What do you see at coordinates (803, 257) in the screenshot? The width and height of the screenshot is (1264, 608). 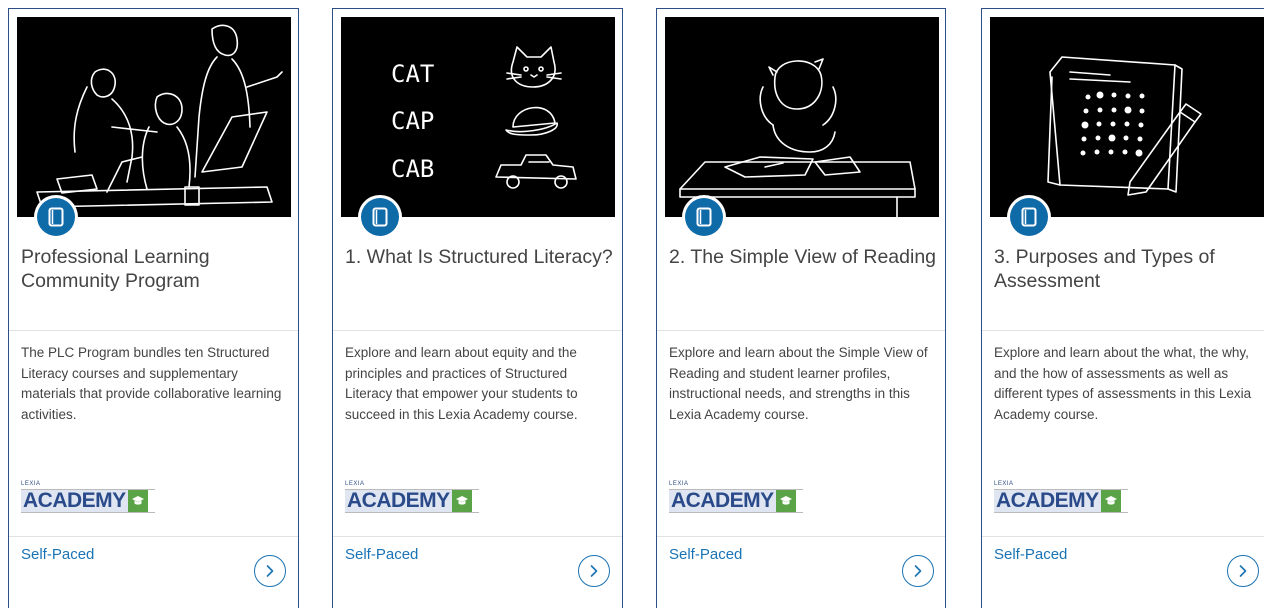 I see `course-title: 2. The Simple View of Reading` at bounding box center [803, 257].